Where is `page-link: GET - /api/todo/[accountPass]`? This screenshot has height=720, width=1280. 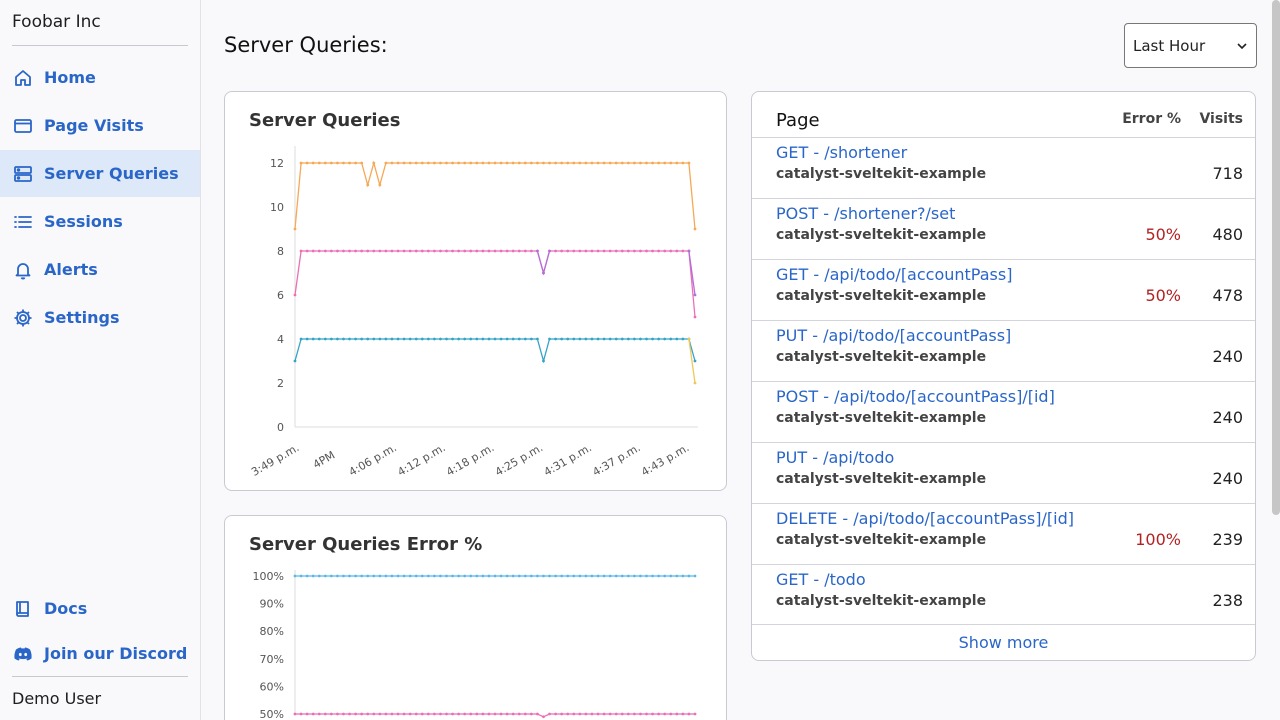 page-link: GET - /api/todo/[accountPass] is located at coordinates (894, 274).